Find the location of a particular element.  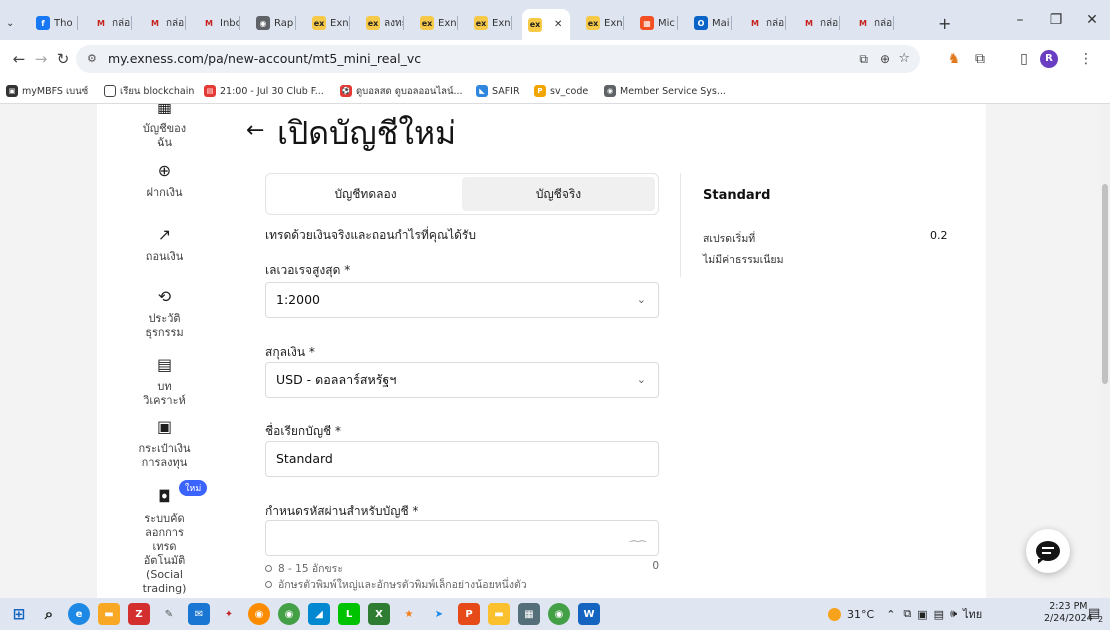

browser-tab: ▦ Mic is located at coordinates (656, 23).